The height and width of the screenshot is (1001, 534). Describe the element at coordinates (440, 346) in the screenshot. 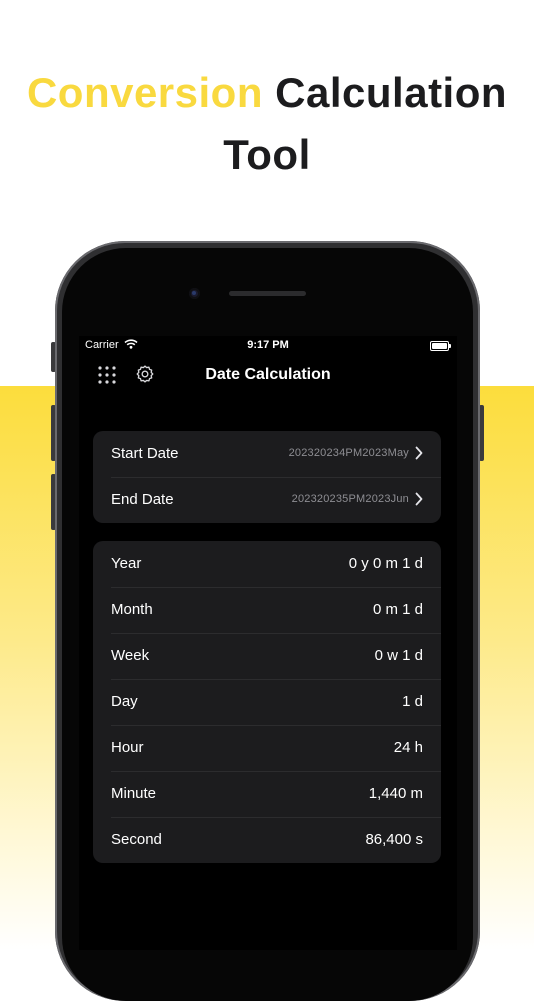

I see `battery-icon` at that location.